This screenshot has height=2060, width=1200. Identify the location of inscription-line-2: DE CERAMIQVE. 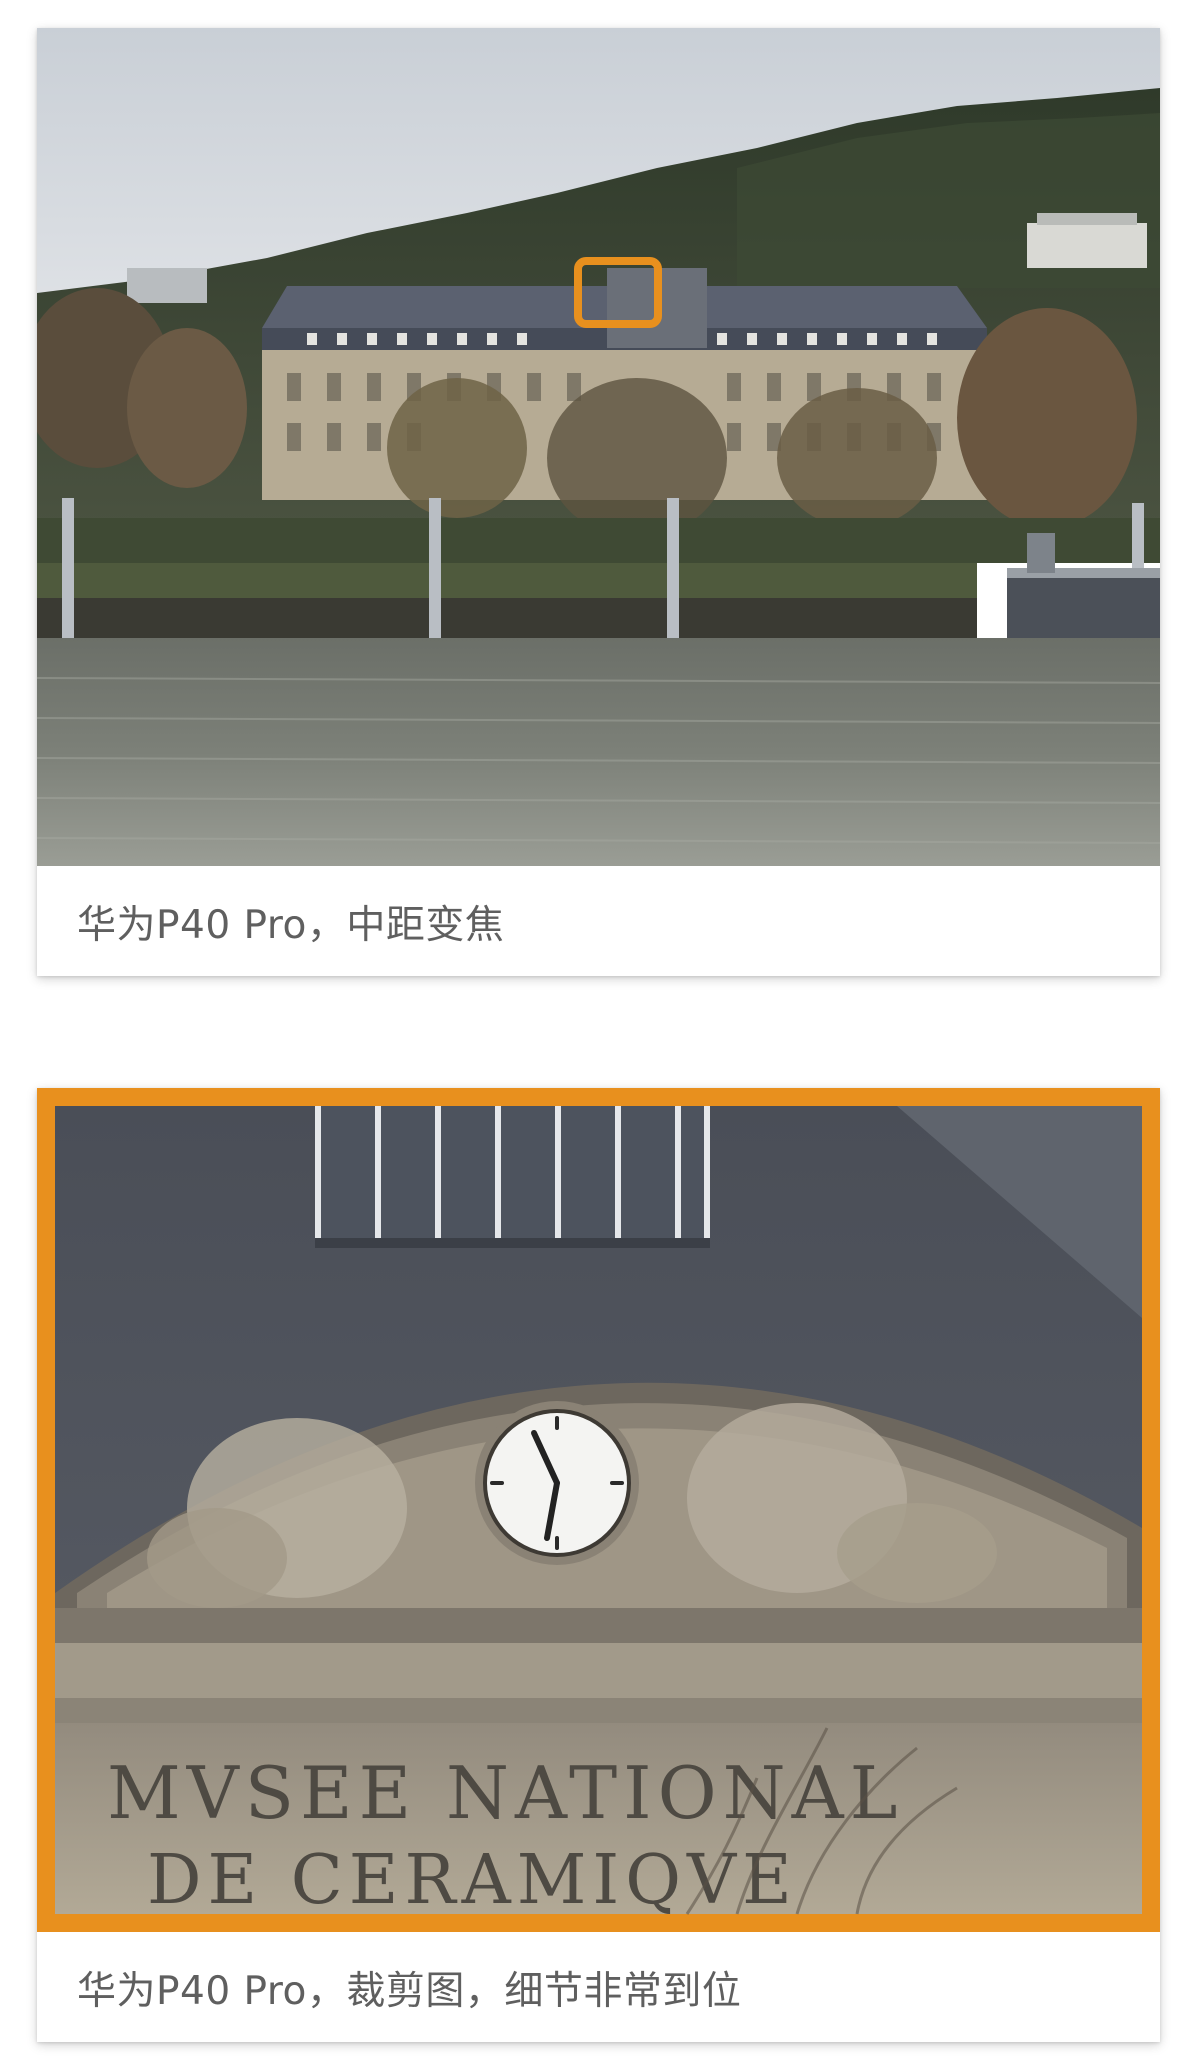
(472, 1880).